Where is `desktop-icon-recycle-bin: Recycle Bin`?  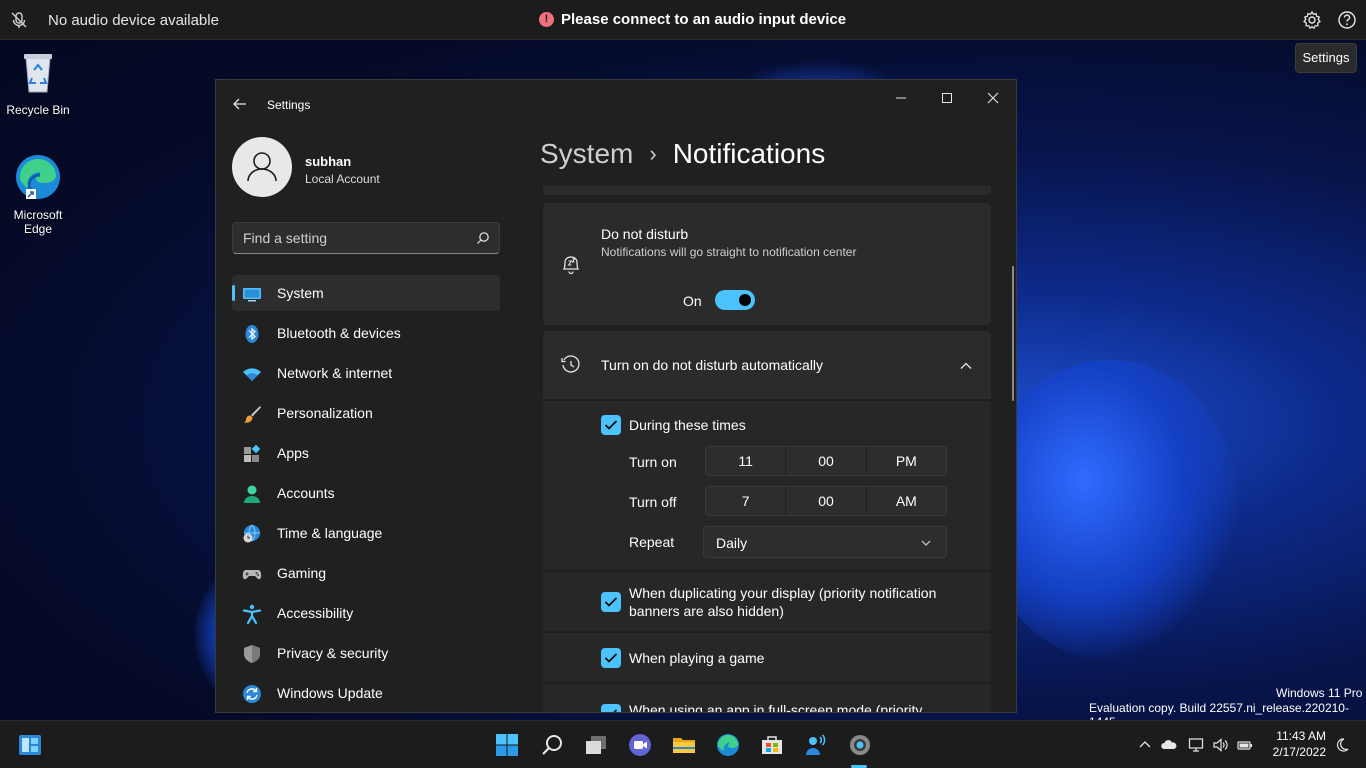
desktop-icon-recycle-bin: Recycle Bin is located at coordinates (38, 82).